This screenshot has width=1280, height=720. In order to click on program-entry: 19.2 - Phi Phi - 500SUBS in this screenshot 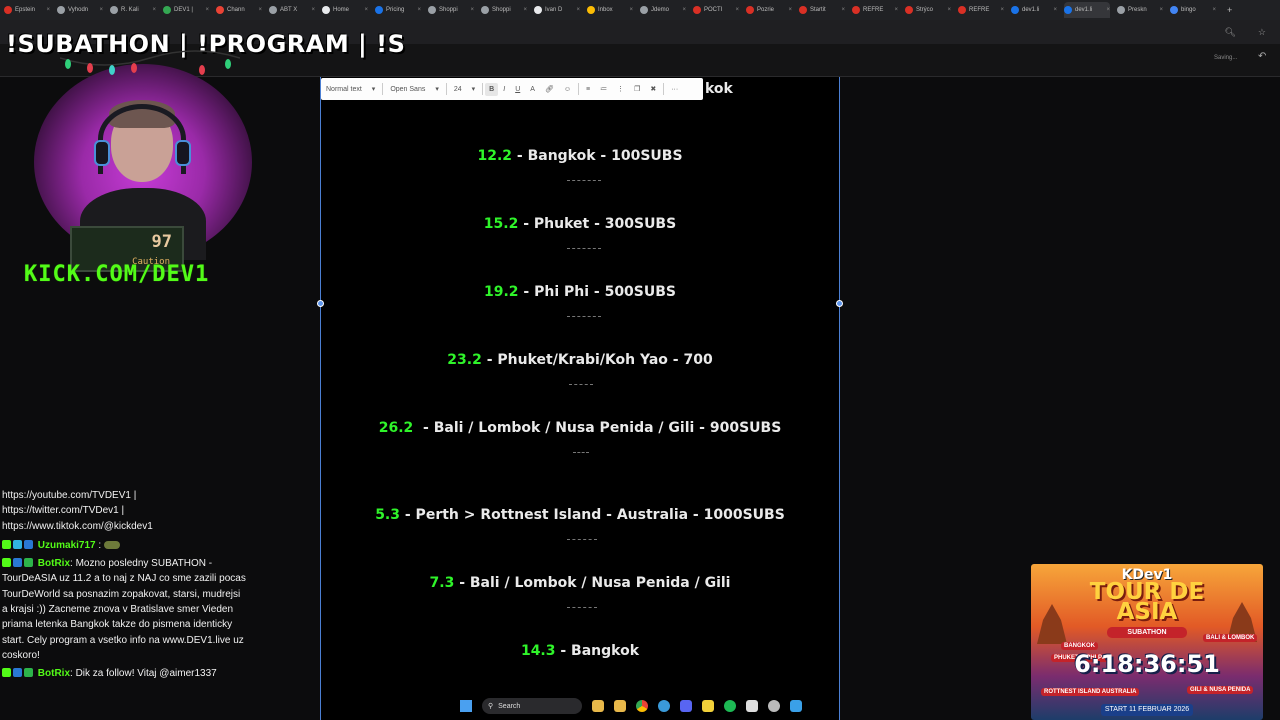, I will do `click(580, 292)`.